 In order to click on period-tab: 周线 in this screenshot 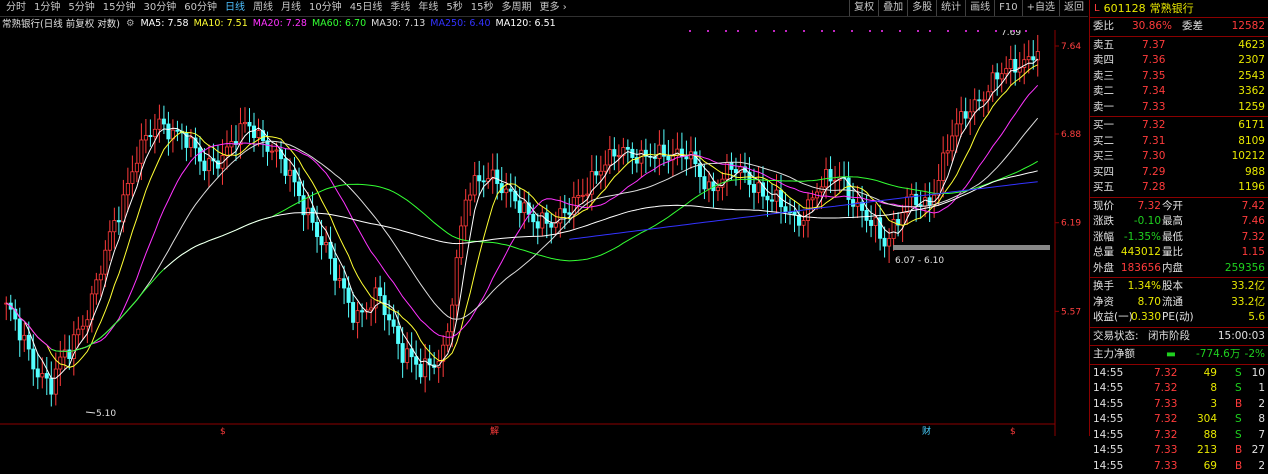, I will do `click(263, 8)`.